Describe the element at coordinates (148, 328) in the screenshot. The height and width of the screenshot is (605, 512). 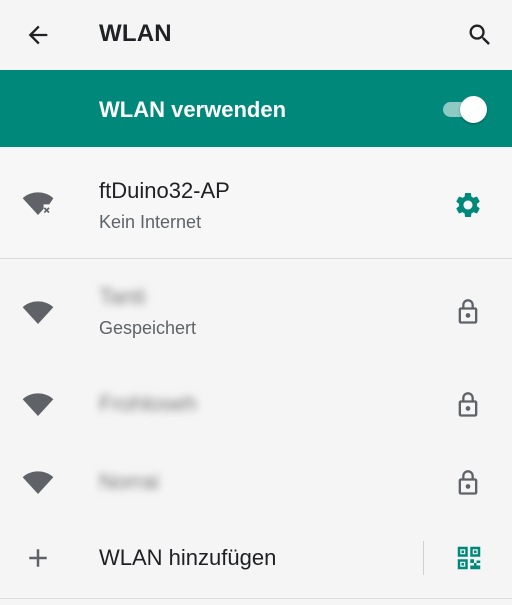
I see `network-status: Gespeichert` at that location.